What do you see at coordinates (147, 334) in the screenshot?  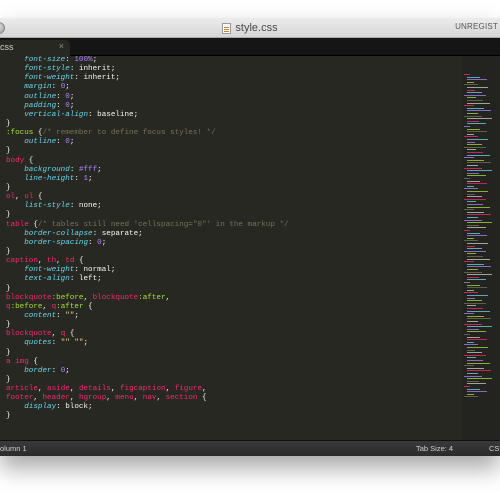 I see `code-line: blockquote, q {` at bounding box center [147, 334].